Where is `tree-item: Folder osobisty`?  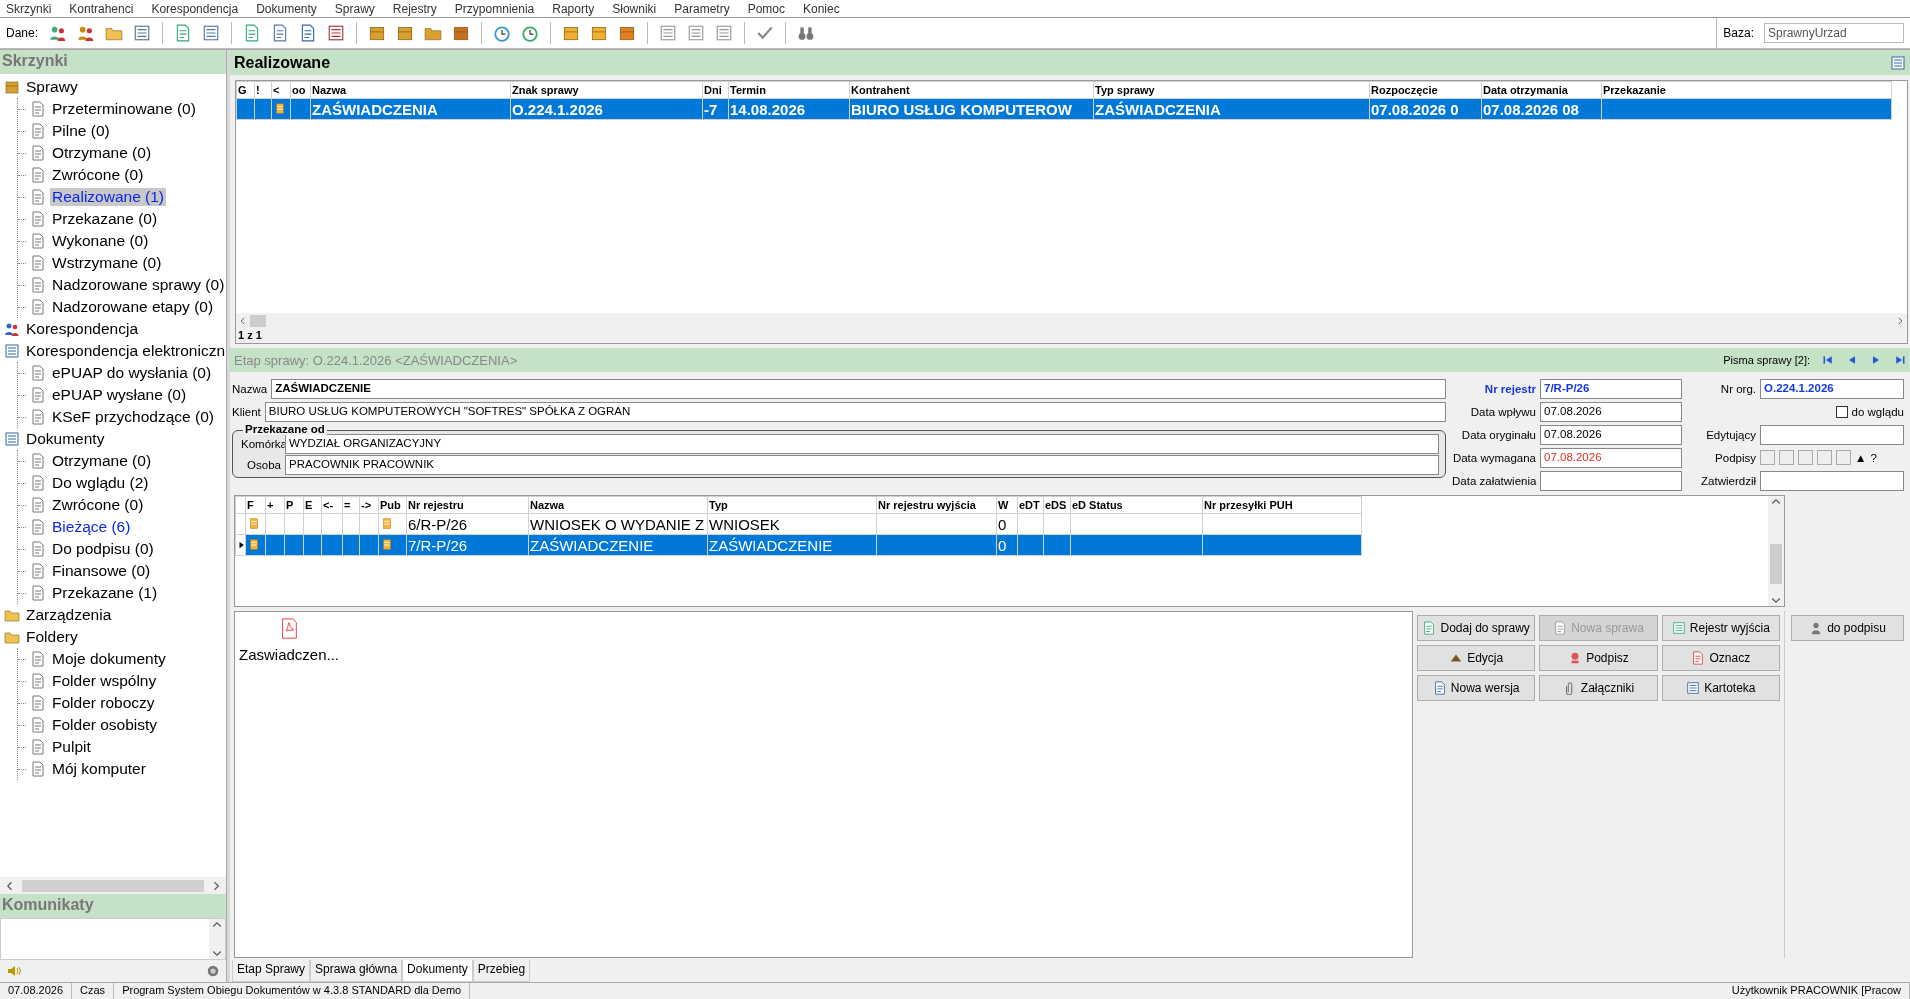 tree-item: Folder osobisty is located at coordinates (105, 725).